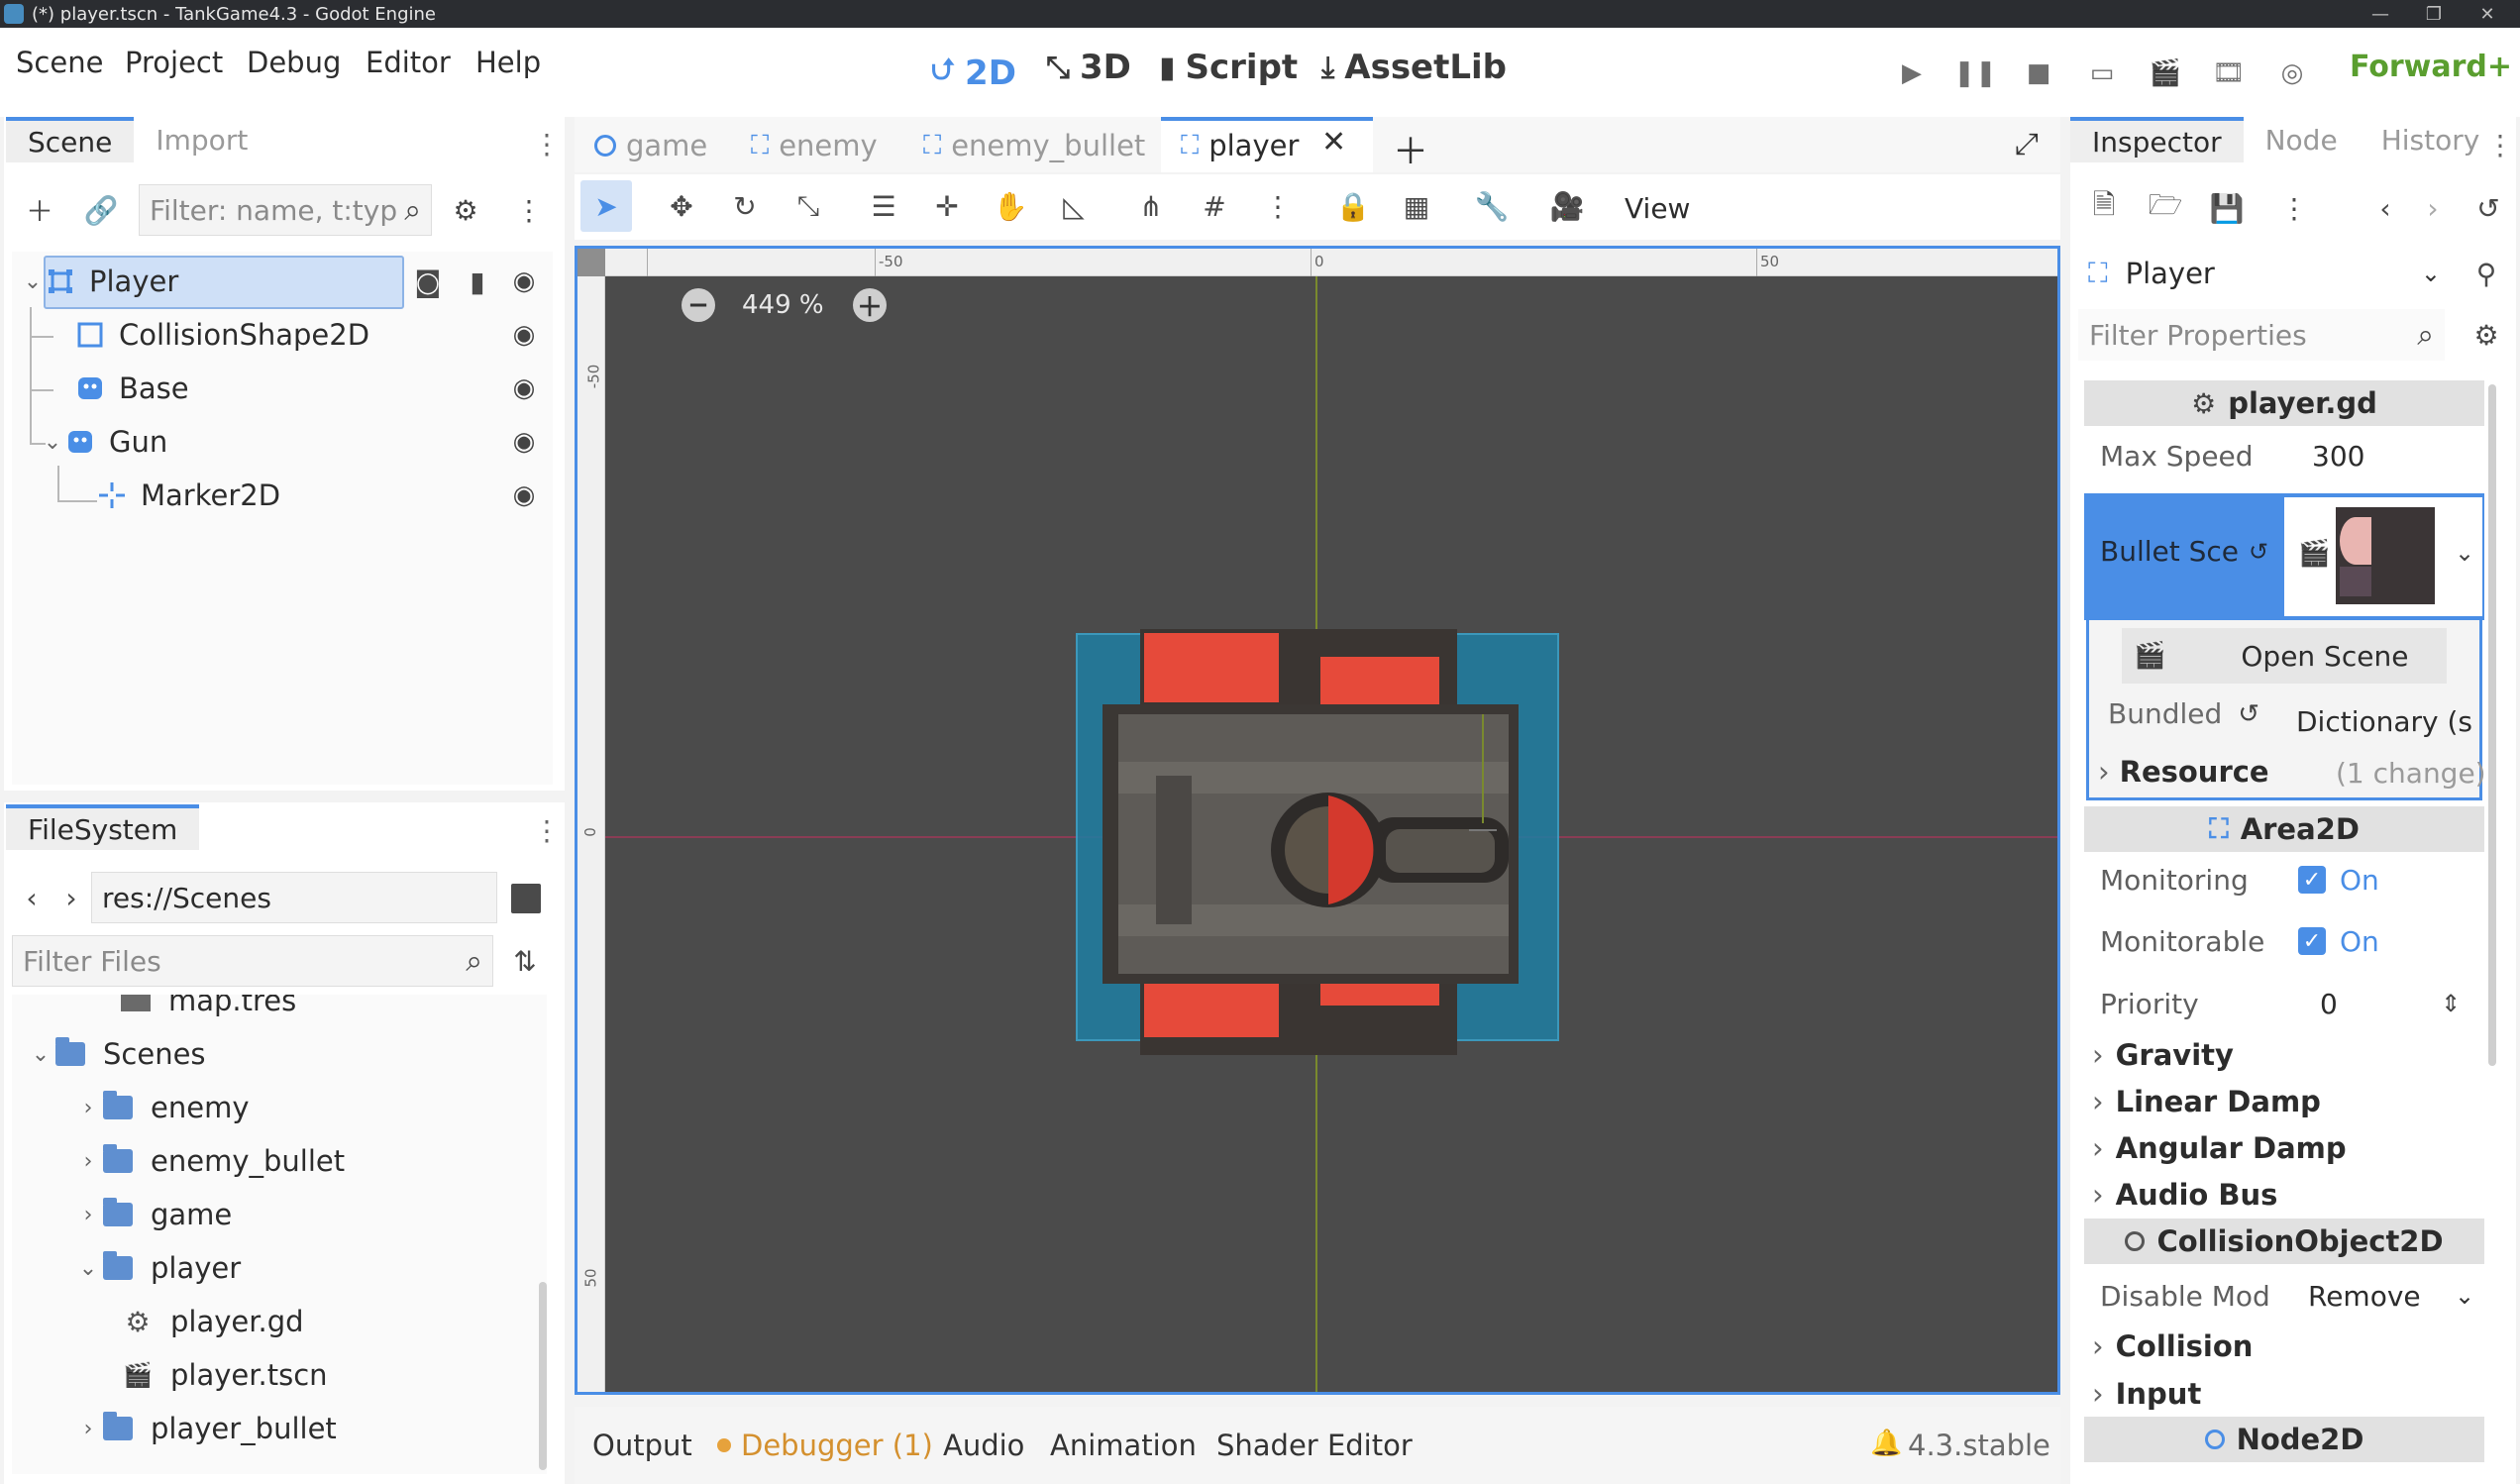 The height and width of the screenshot is (1484, 2520). Describe the element at coordinates (1088, 67) in the screenshot. I see `mode-3d-button: ⤡ 3D` at that location.